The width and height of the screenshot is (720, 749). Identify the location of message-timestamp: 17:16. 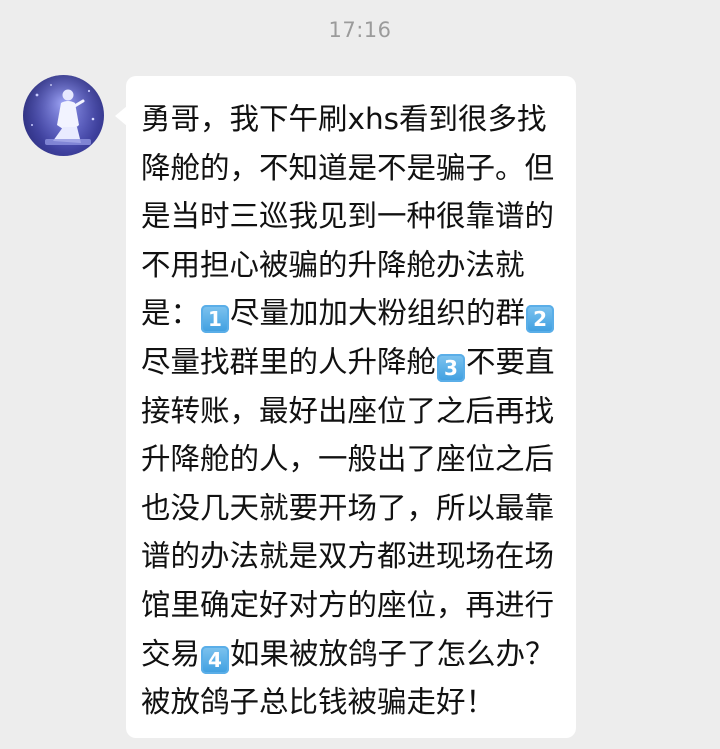
(360, 30).